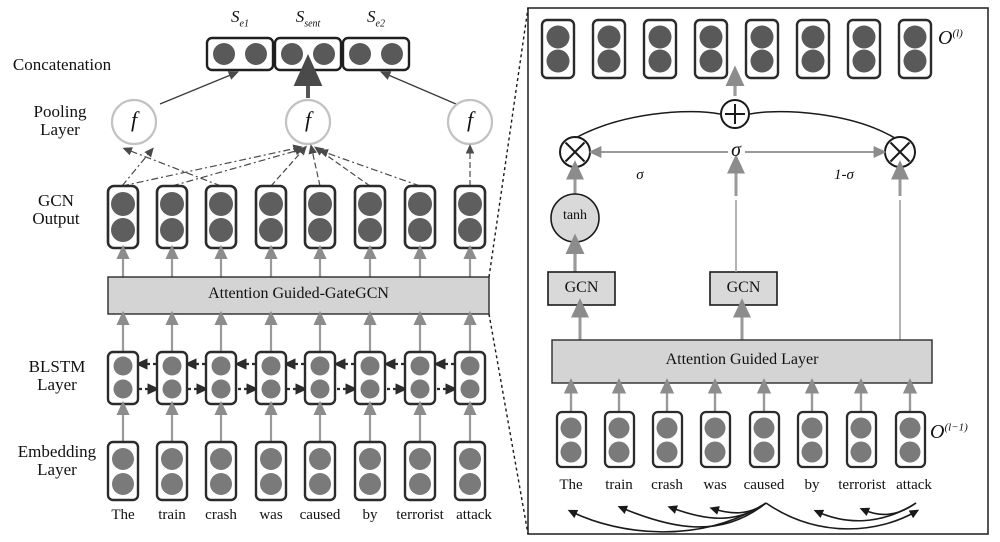  What do you see at coordinates (296, 378) in the screenshot?
I see `blstm-nodes` at bounding box center [296, 378].